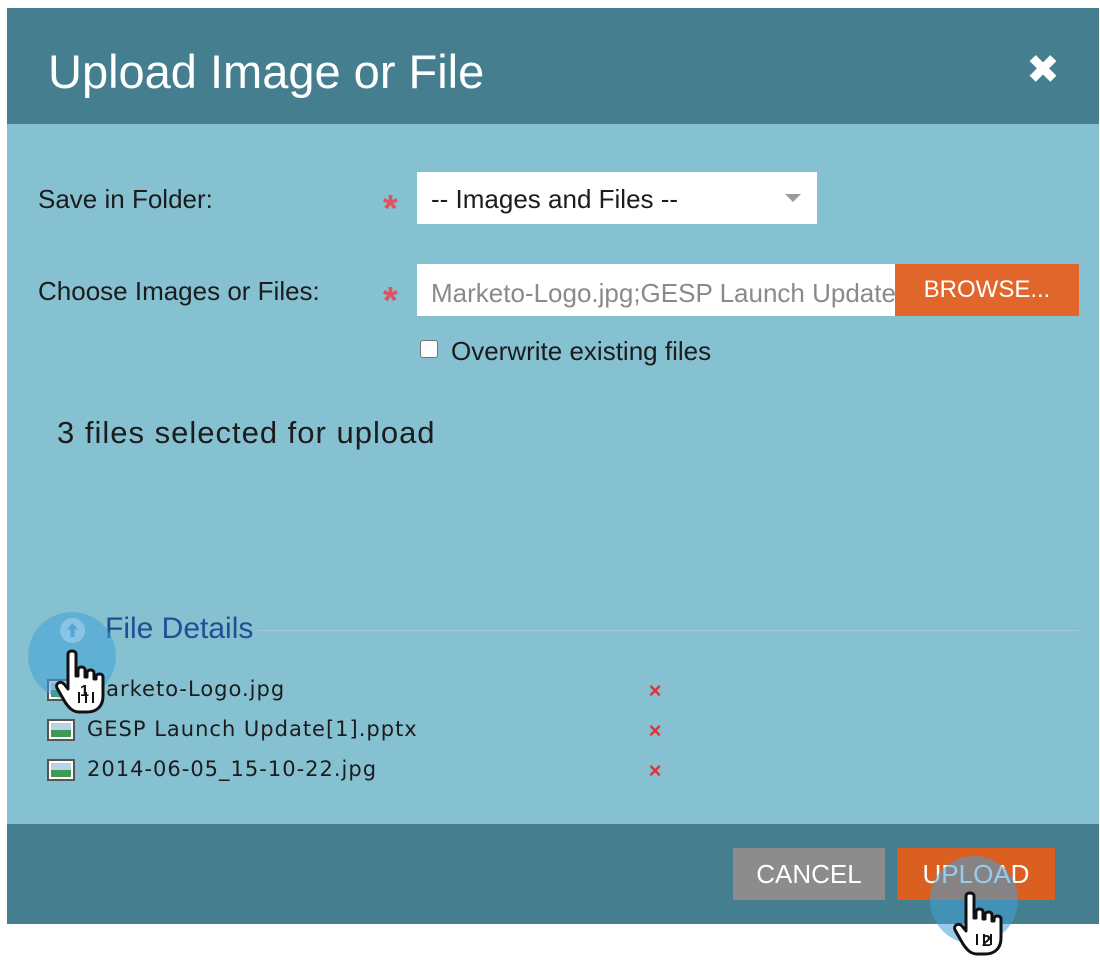 The width and height of the screenshot is (1100, 963). What do you see at coordinates (581, 351) in the screenshot?
I see `overwrite-label: Overwrite existing files` at bounding box center [581, 351].